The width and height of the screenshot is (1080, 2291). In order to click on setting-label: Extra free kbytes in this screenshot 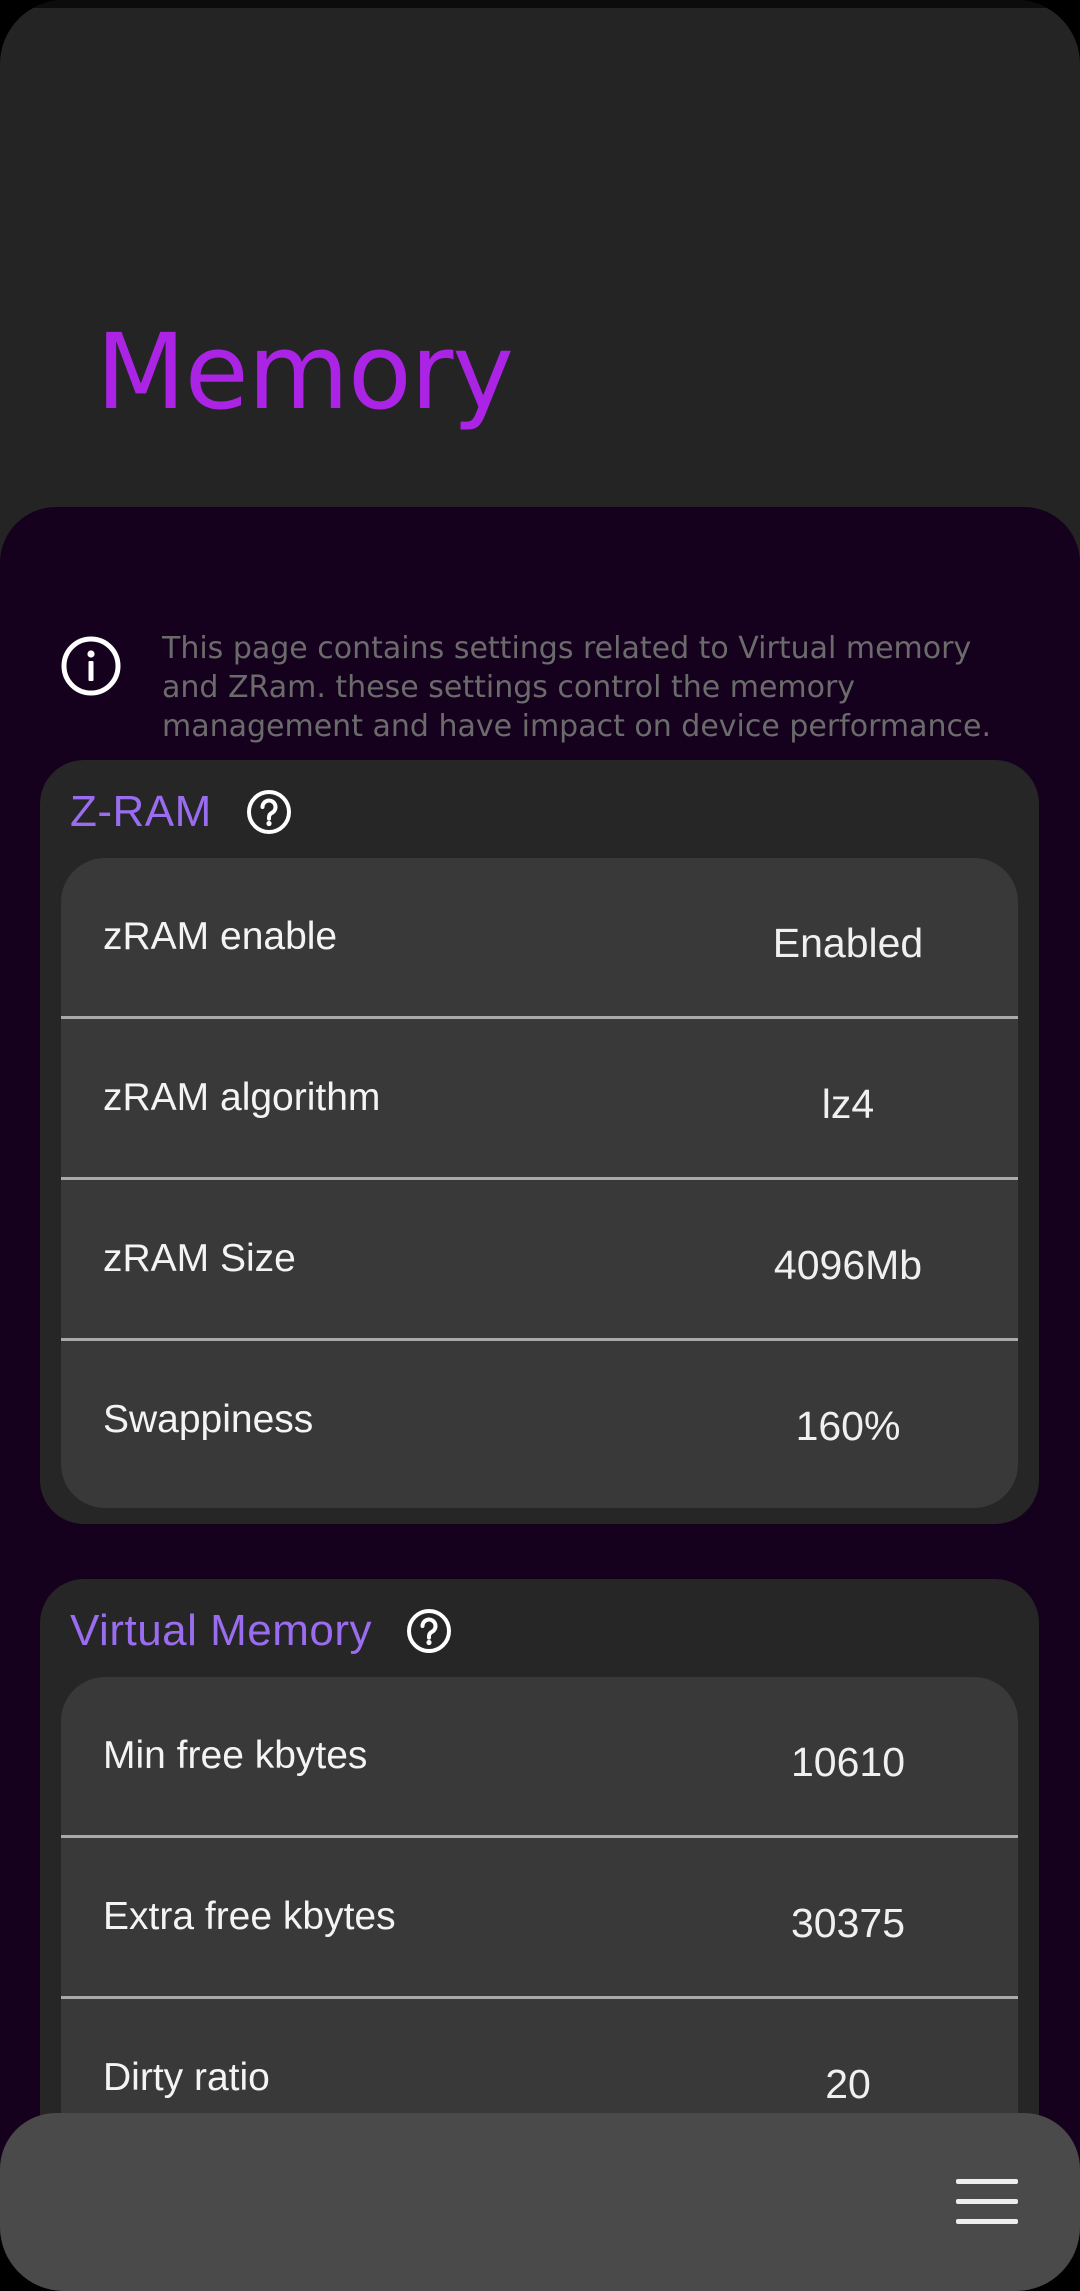, I will do `click(249, 1916)`.